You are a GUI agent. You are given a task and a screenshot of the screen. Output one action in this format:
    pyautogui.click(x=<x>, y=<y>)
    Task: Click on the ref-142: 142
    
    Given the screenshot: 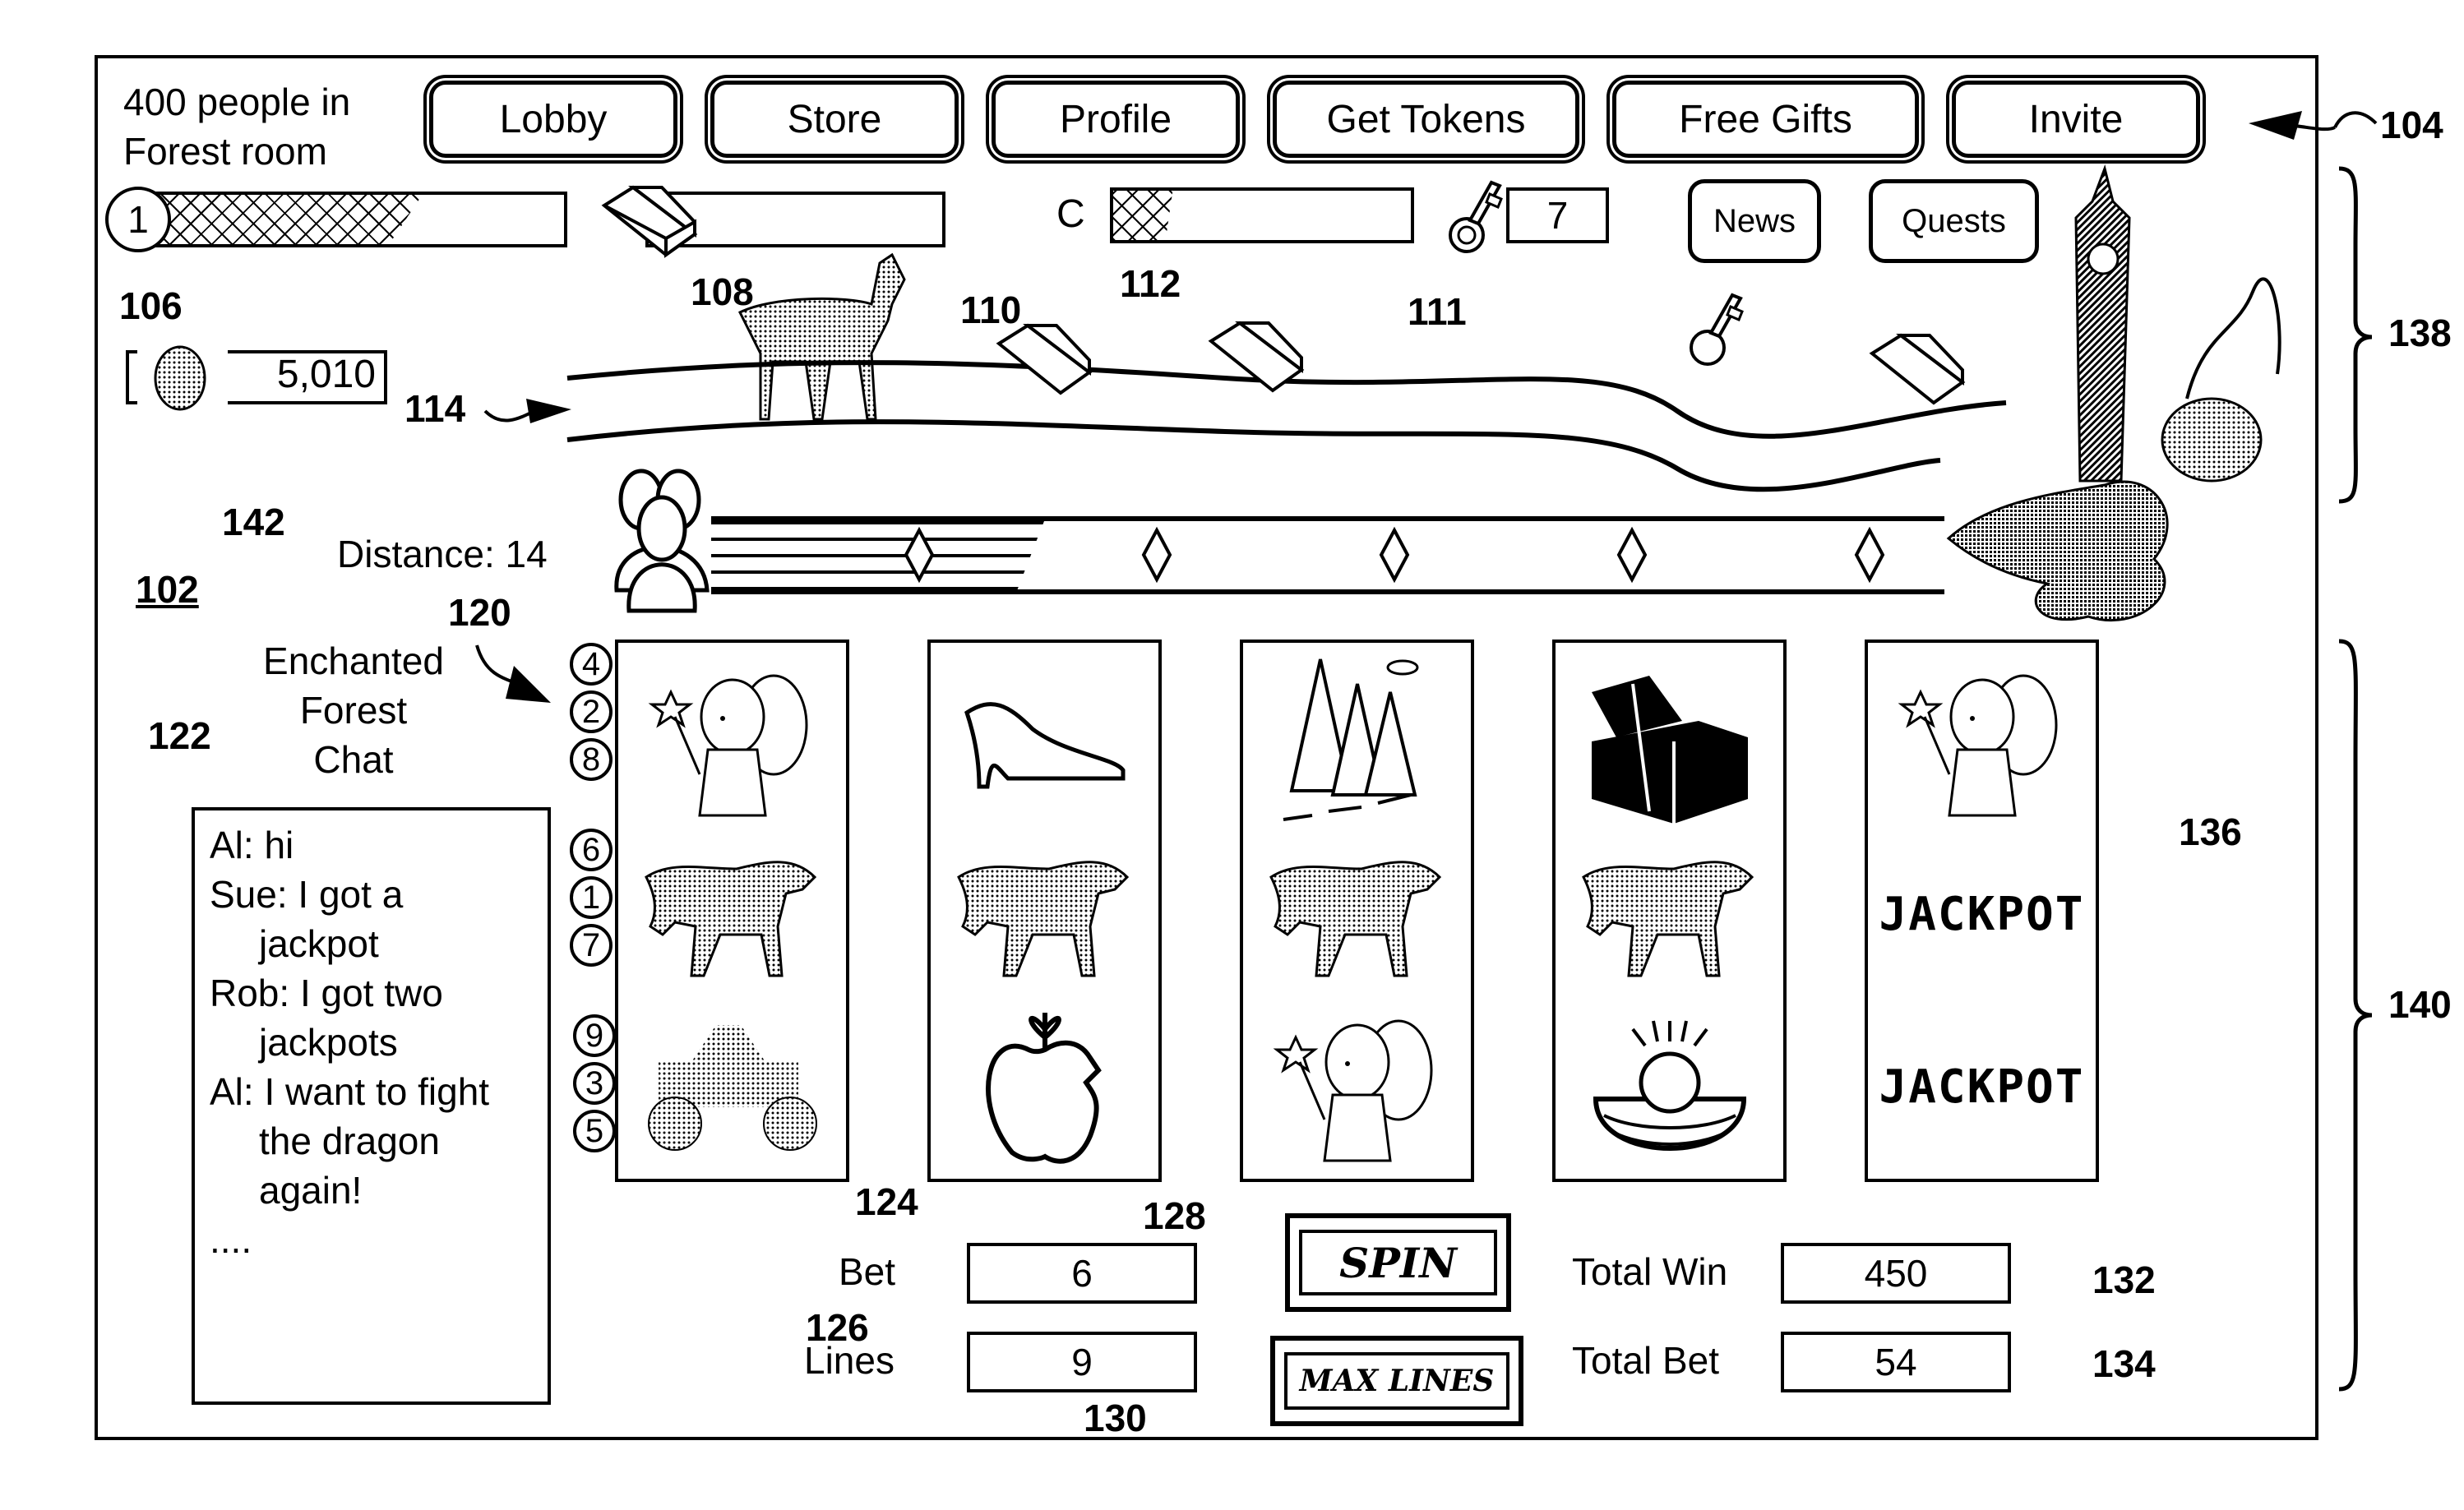 What is the action you would take?
    pyautogui.click(x=254, y=522)
    